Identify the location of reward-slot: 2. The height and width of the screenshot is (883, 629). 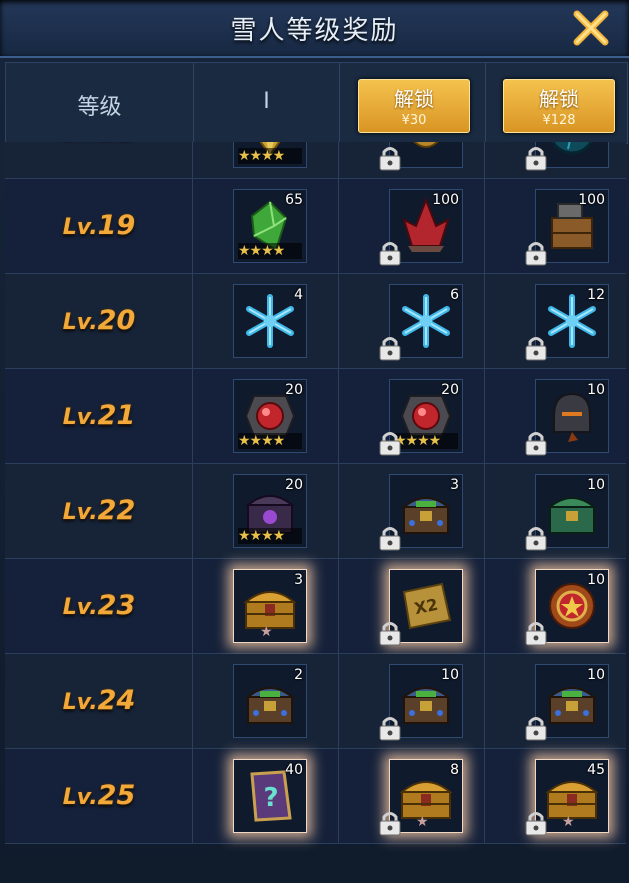
(270, 701).